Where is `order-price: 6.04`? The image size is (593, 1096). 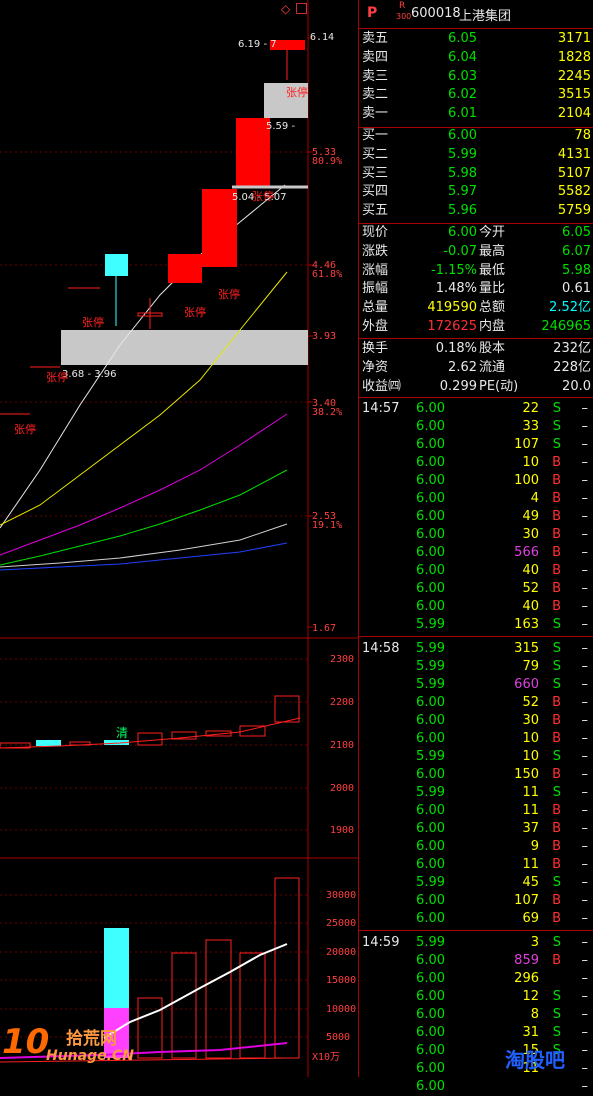
order-price: 6.04 is located at coordinates (462, 57).